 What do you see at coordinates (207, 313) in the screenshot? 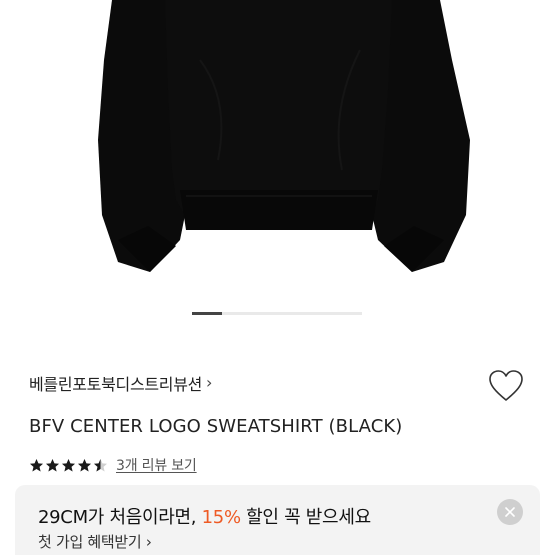
I see `gallery-indicator-active` at bounding box center [207, 313].